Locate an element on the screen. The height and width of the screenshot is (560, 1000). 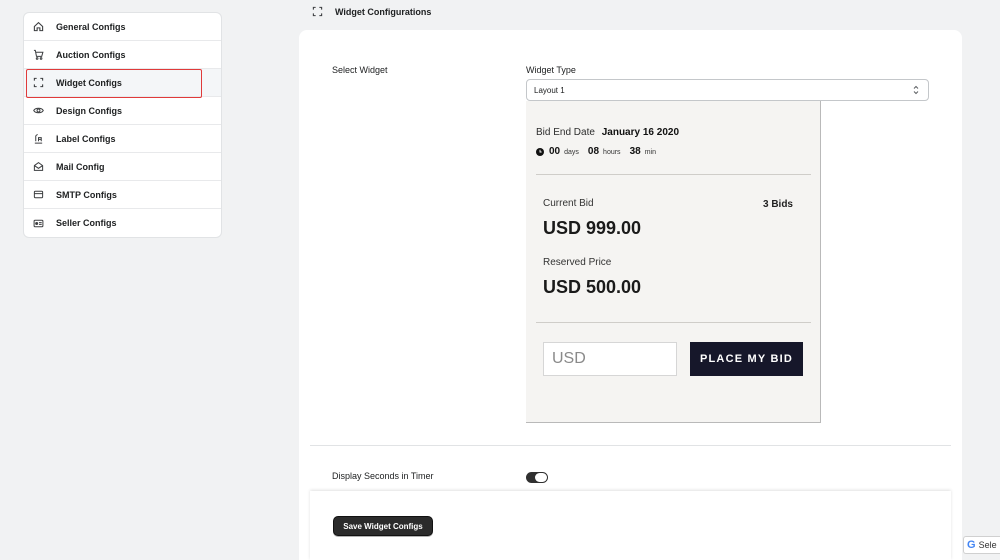
sidebar-item-label: Auction Configs is located at coordinates (91, 54).